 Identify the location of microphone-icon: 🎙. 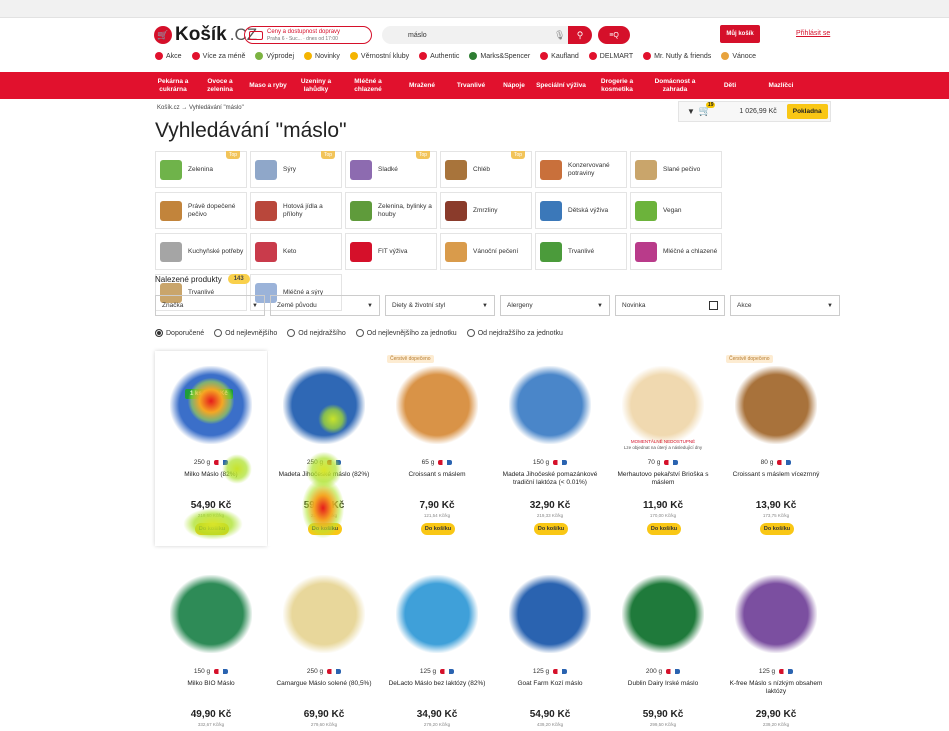
(559, 35).